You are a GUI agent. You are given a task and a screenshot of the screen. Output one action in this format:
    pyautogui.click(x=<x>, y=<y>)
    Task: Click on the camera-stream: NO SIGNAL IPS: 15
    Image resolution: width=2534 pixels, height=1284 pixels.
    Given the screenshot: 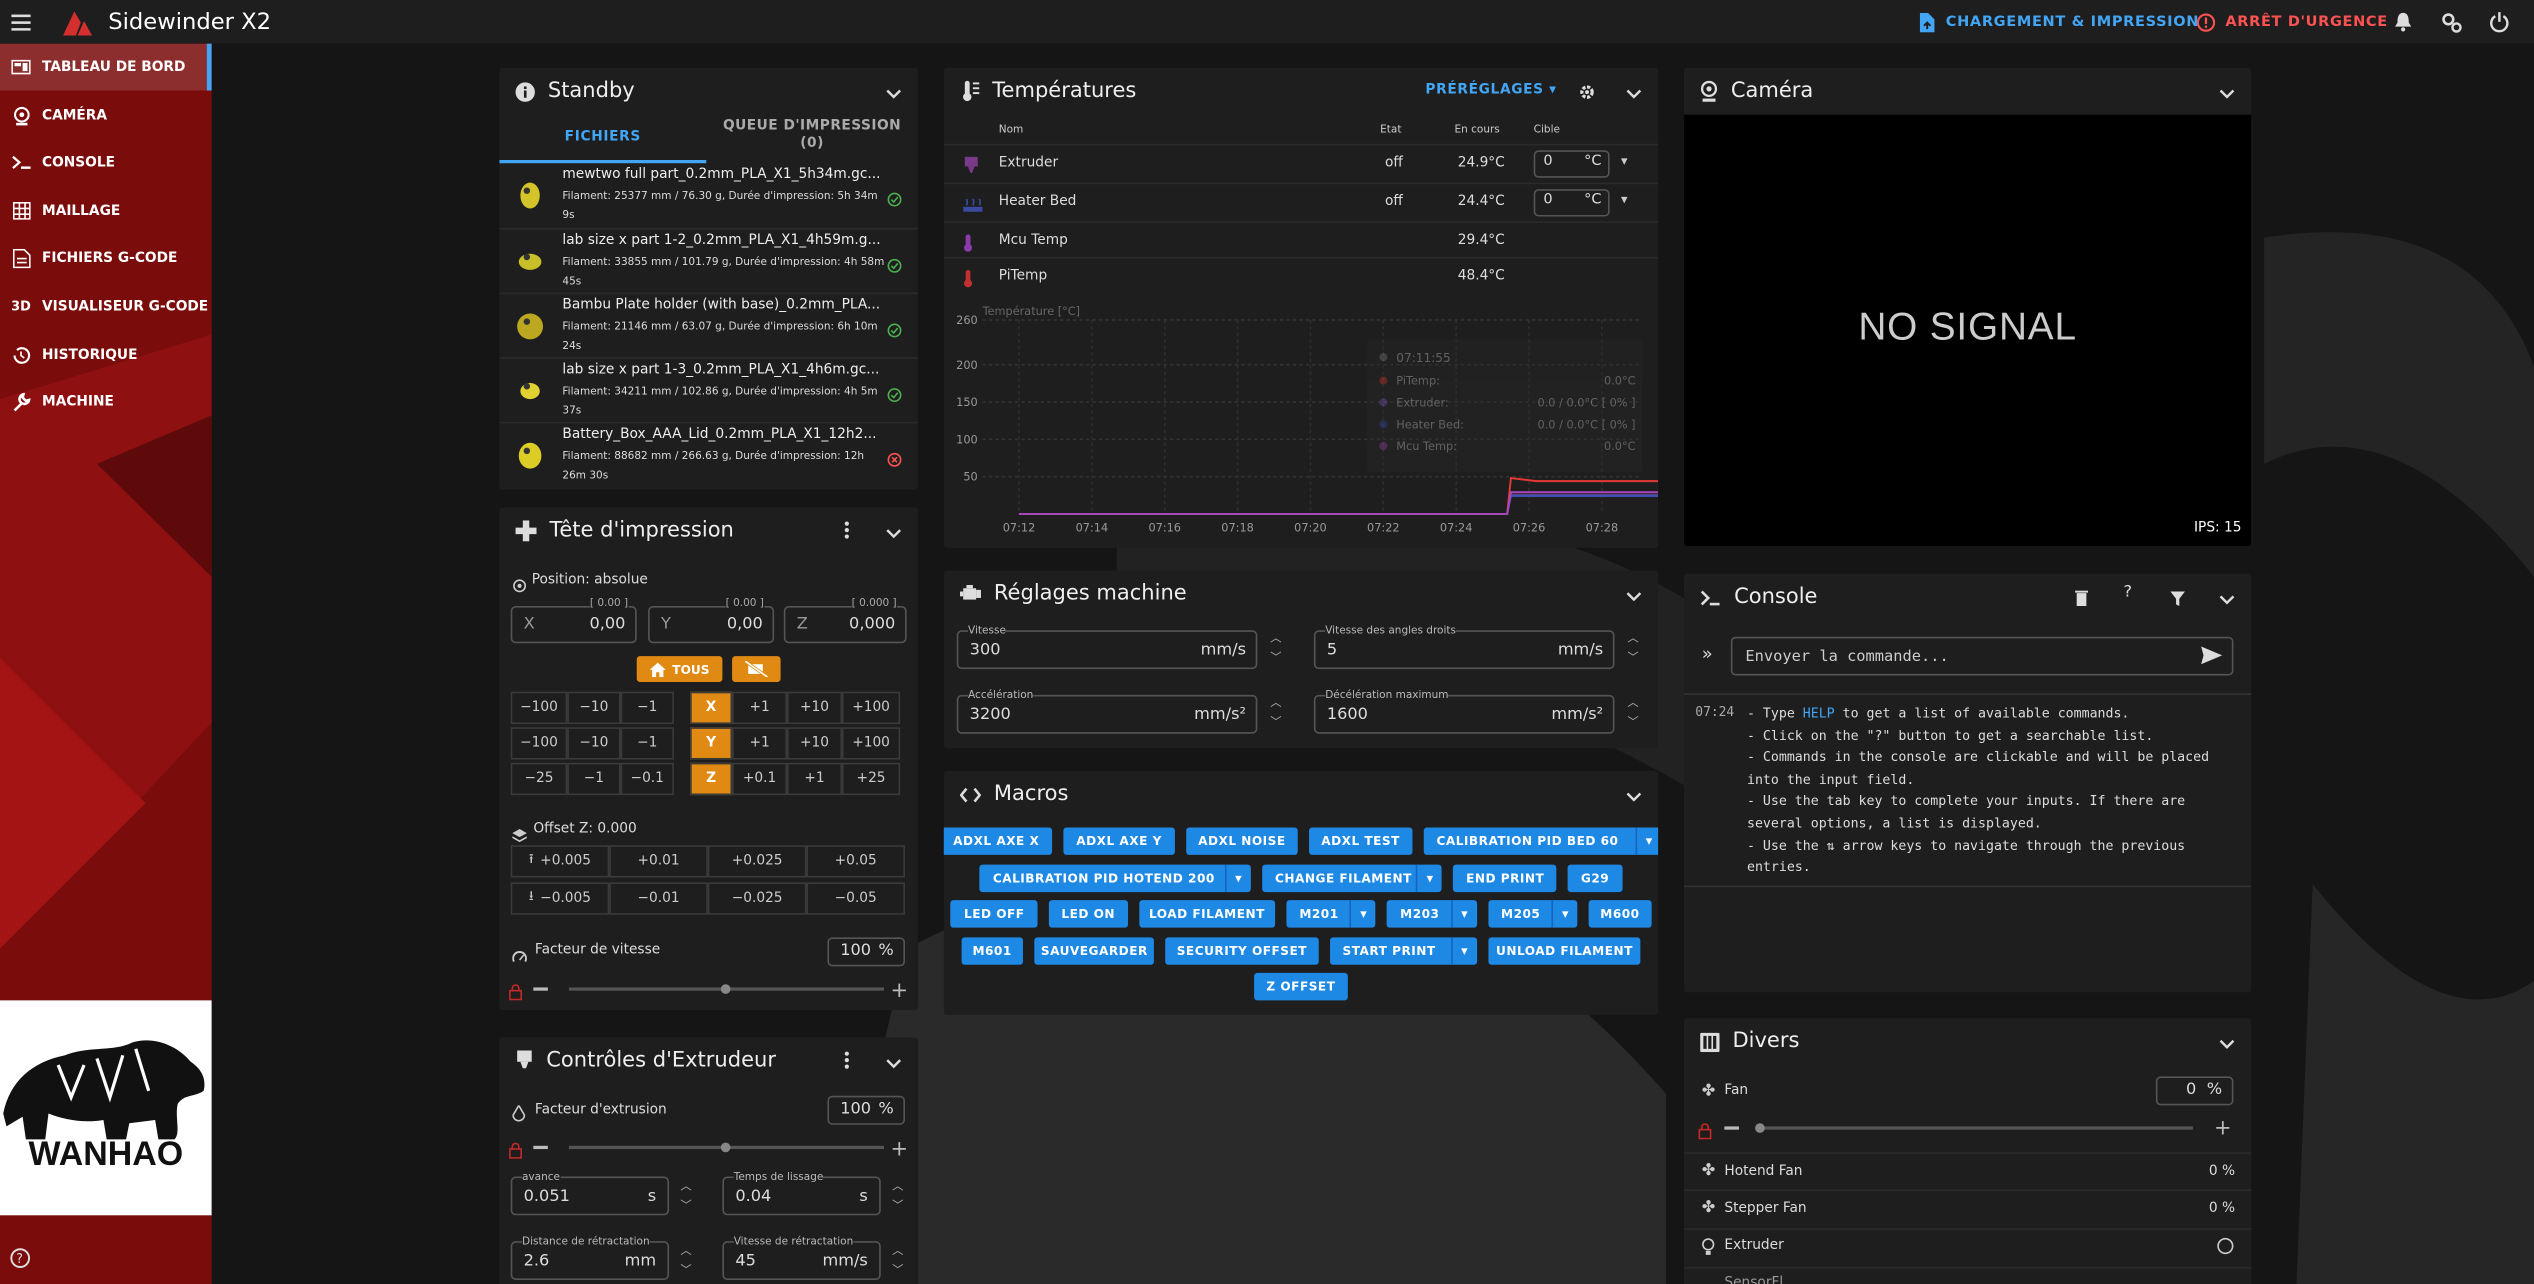 What is the action you would take?
    pyautogui.click(x=1967, y=330)
    